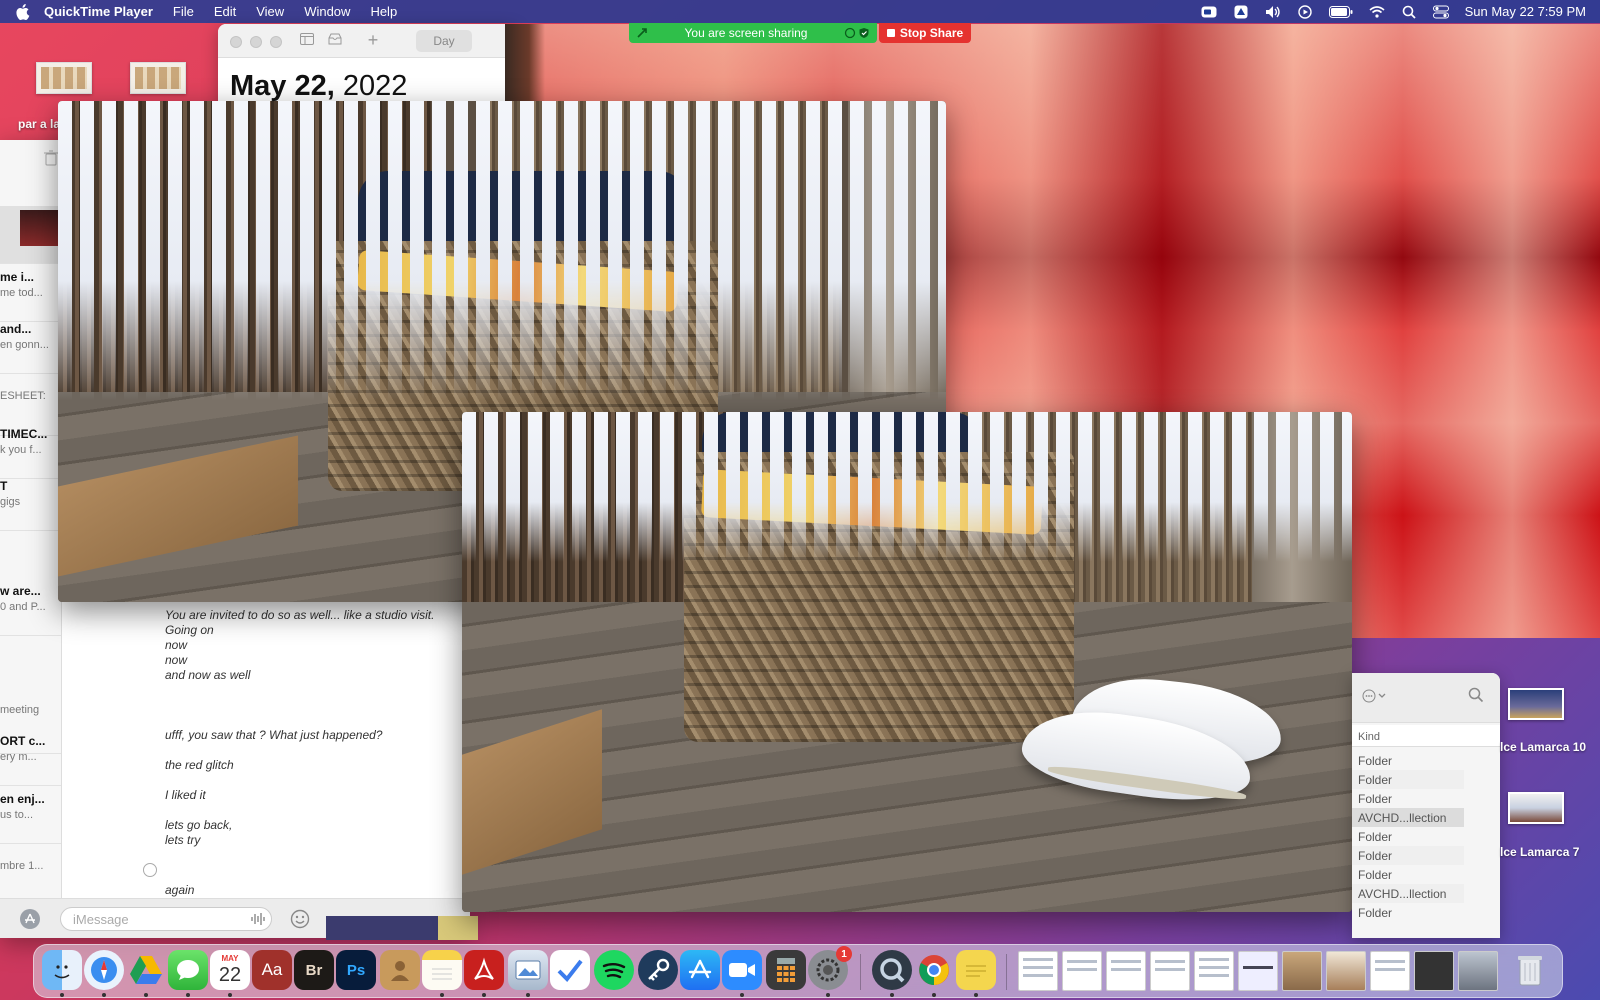  Describe the element at coordinates (1377, 12) in the screenshot. I see `wifi-icon` at that location.